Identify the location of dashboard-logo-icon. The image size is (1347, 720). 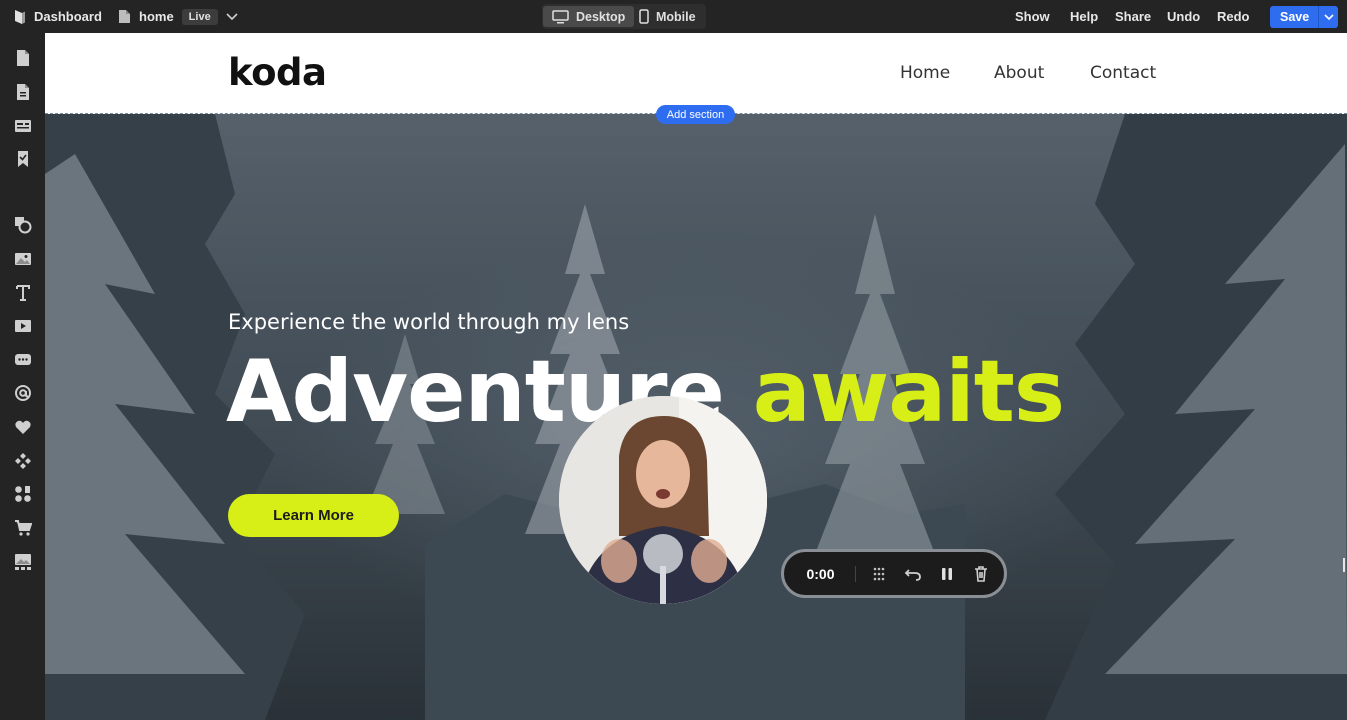
(20, 16).